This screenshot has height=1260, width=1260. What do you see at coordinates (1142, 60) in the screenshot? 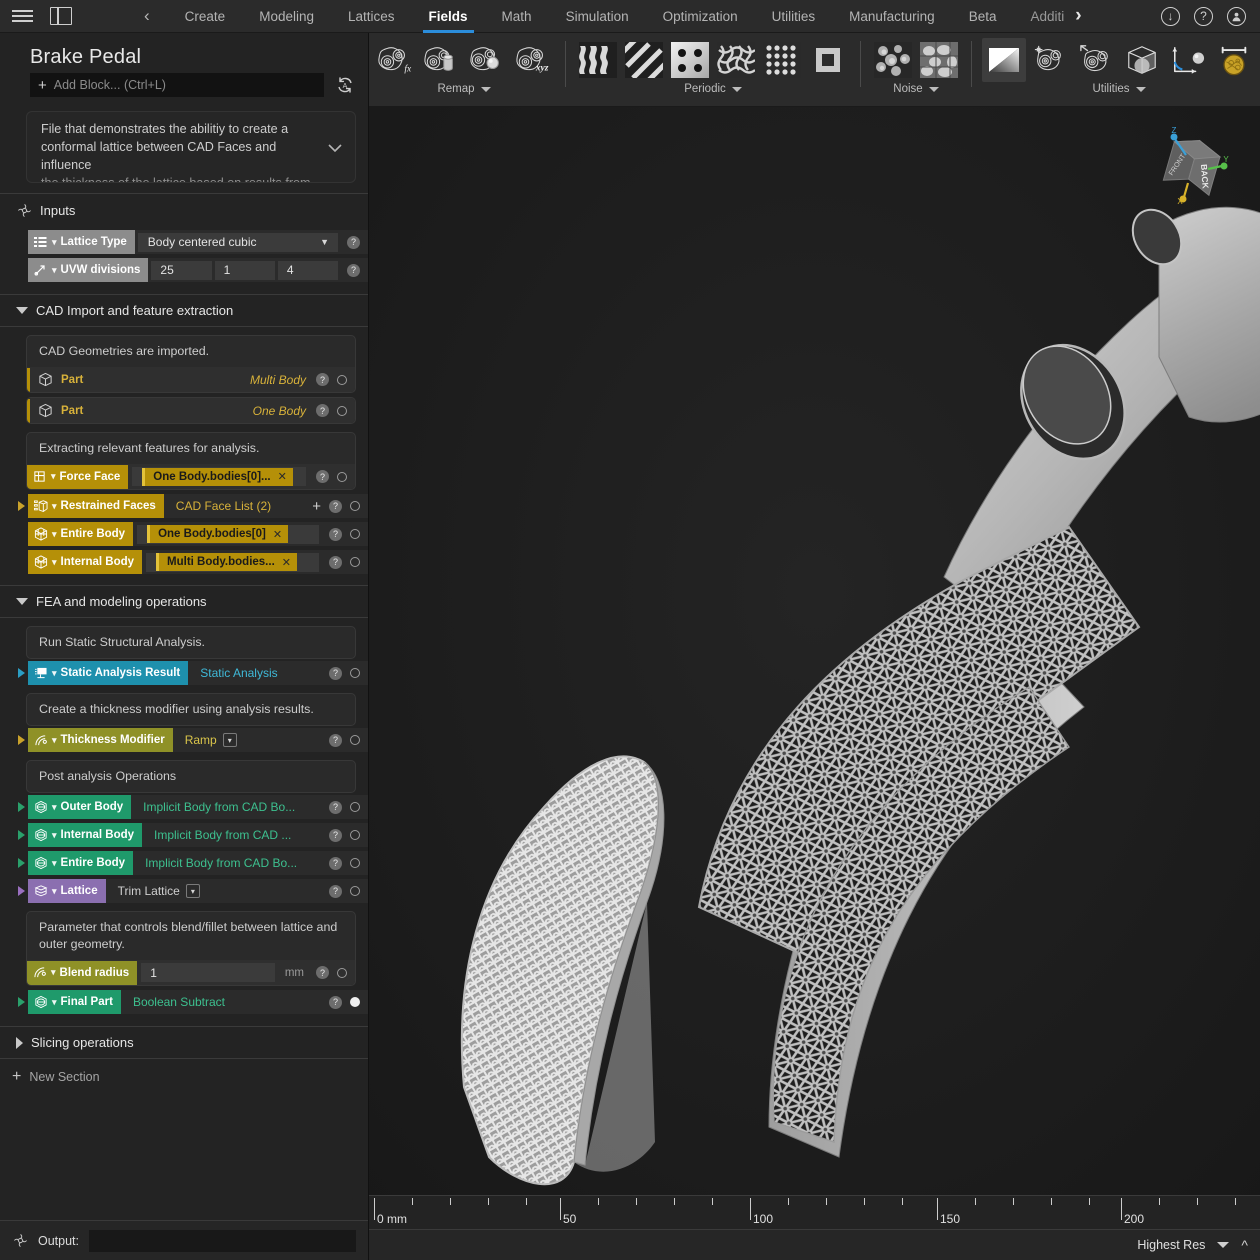
I see `utility-bounding-box-icon` at bounding box center [1142, 60].